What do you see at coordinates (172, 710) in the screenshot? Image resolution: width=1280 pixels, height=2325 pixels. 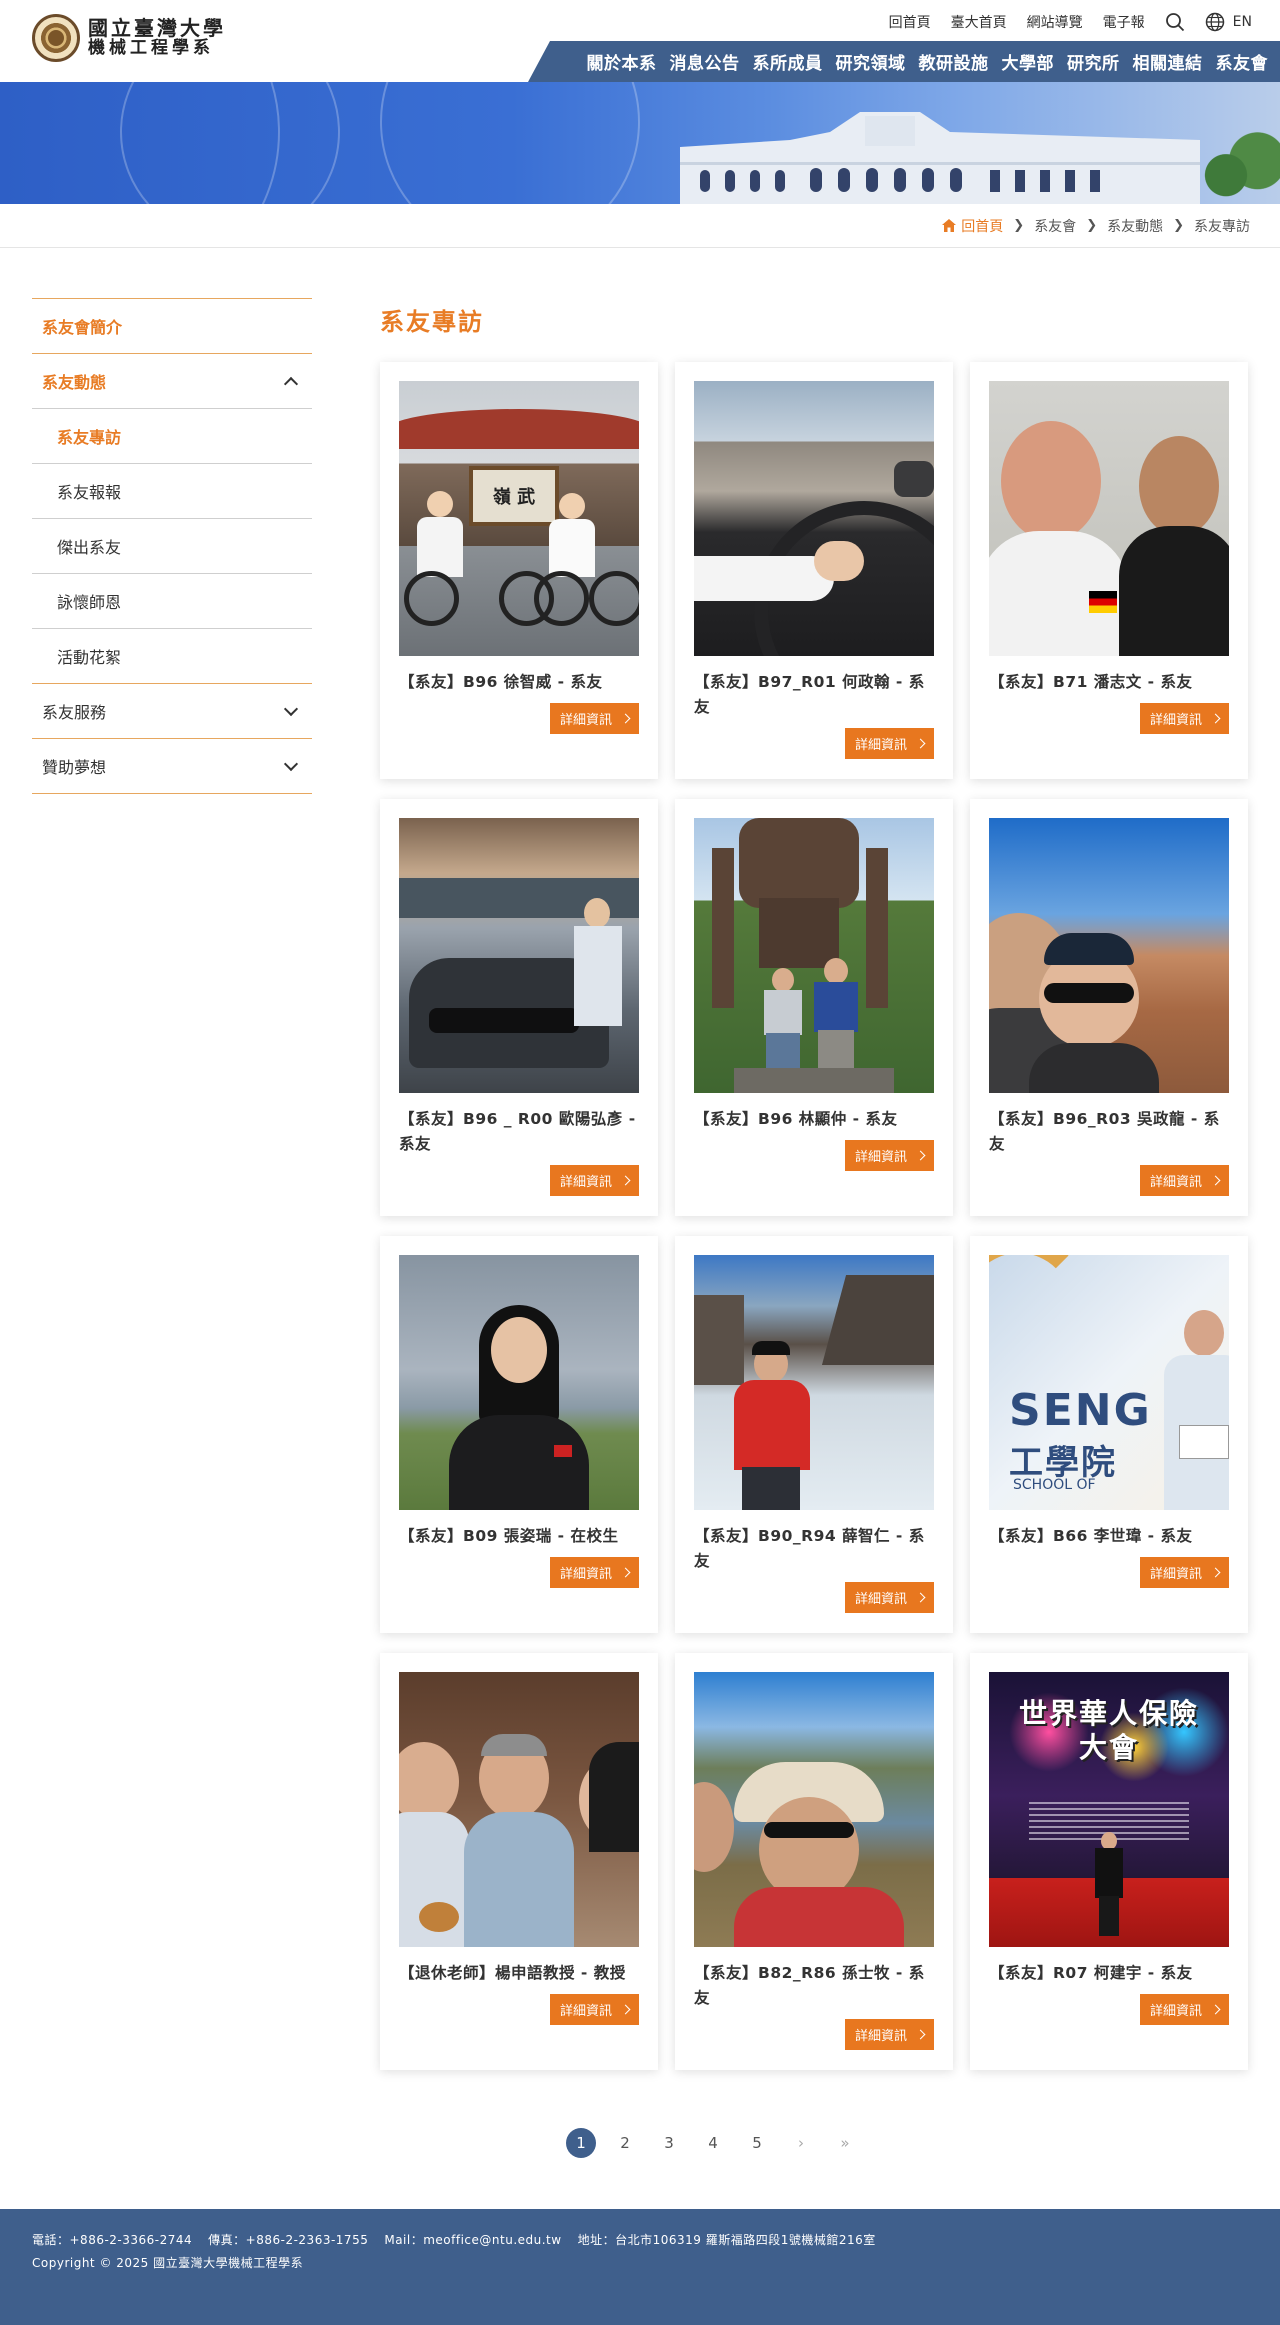 I see `sidebar-item-alumni-services: 系友服務` at bounding box center [172, 710].